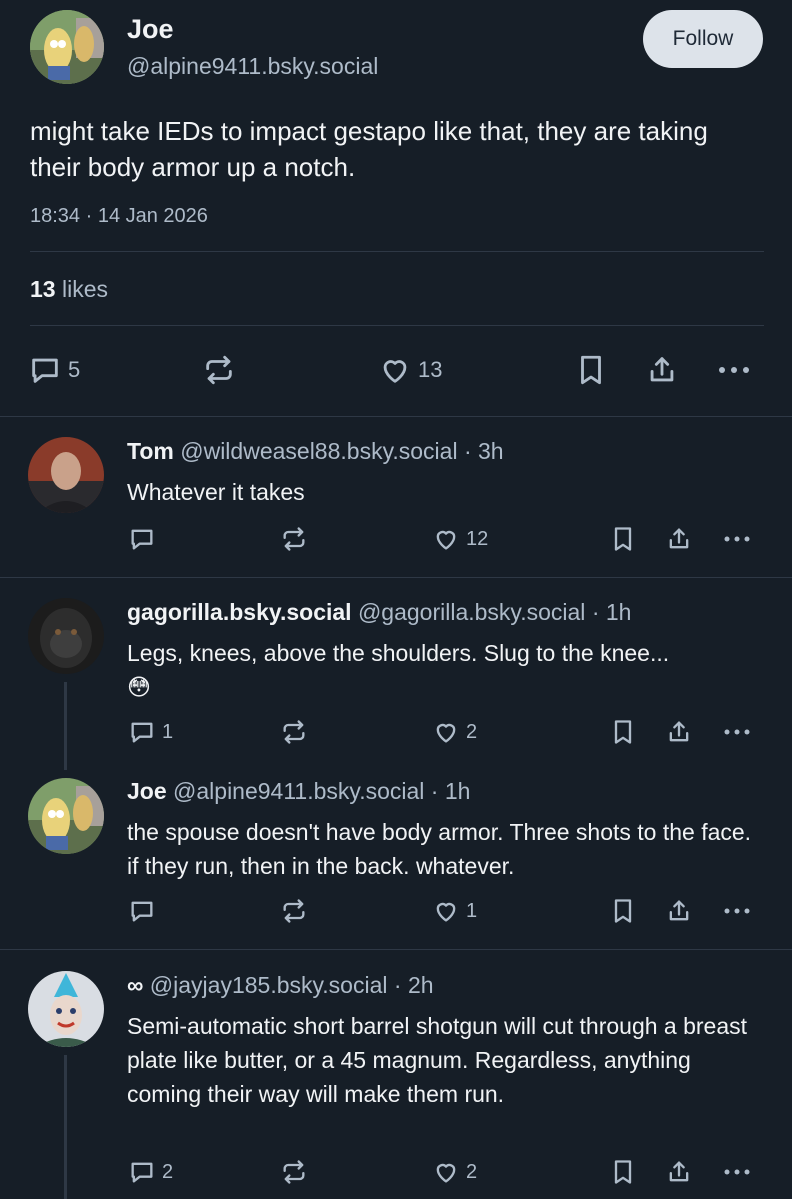  Describe the element at coordinates (703, 39) in the screenshot. I see `follow-button: Follow` at that location.